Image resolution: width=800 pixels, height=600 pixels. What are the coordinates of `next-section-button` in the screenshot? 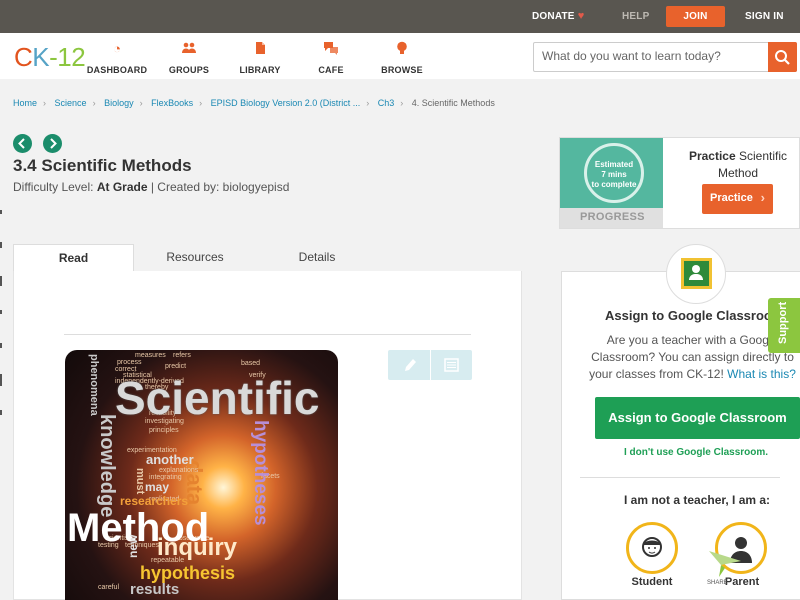 It's located at (52, 143).